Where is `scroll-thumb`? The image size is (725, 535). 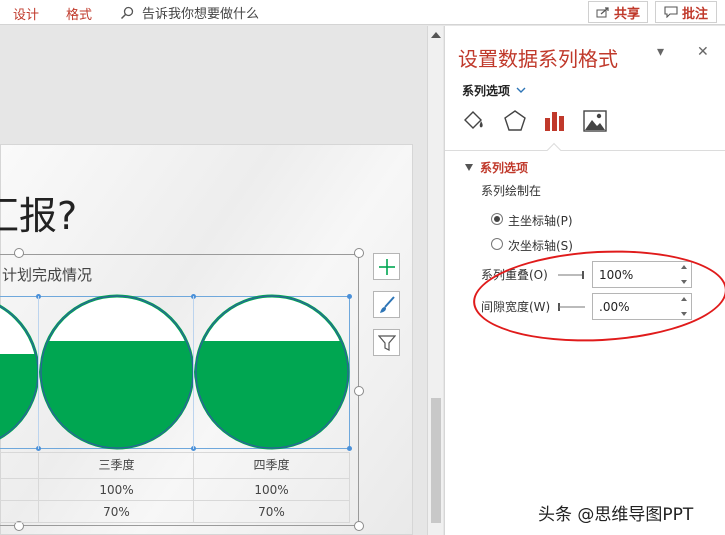 scroll-thumb is located at coordinates (436, 460).